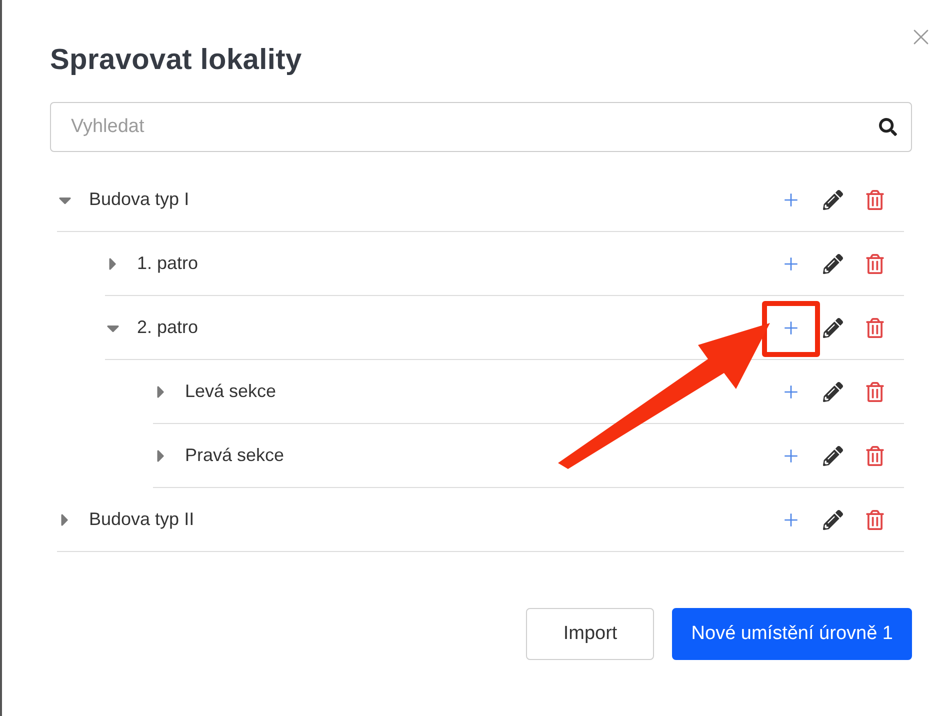  I want to click on tree-item-label: Pravá sekce, so click(480, 455).